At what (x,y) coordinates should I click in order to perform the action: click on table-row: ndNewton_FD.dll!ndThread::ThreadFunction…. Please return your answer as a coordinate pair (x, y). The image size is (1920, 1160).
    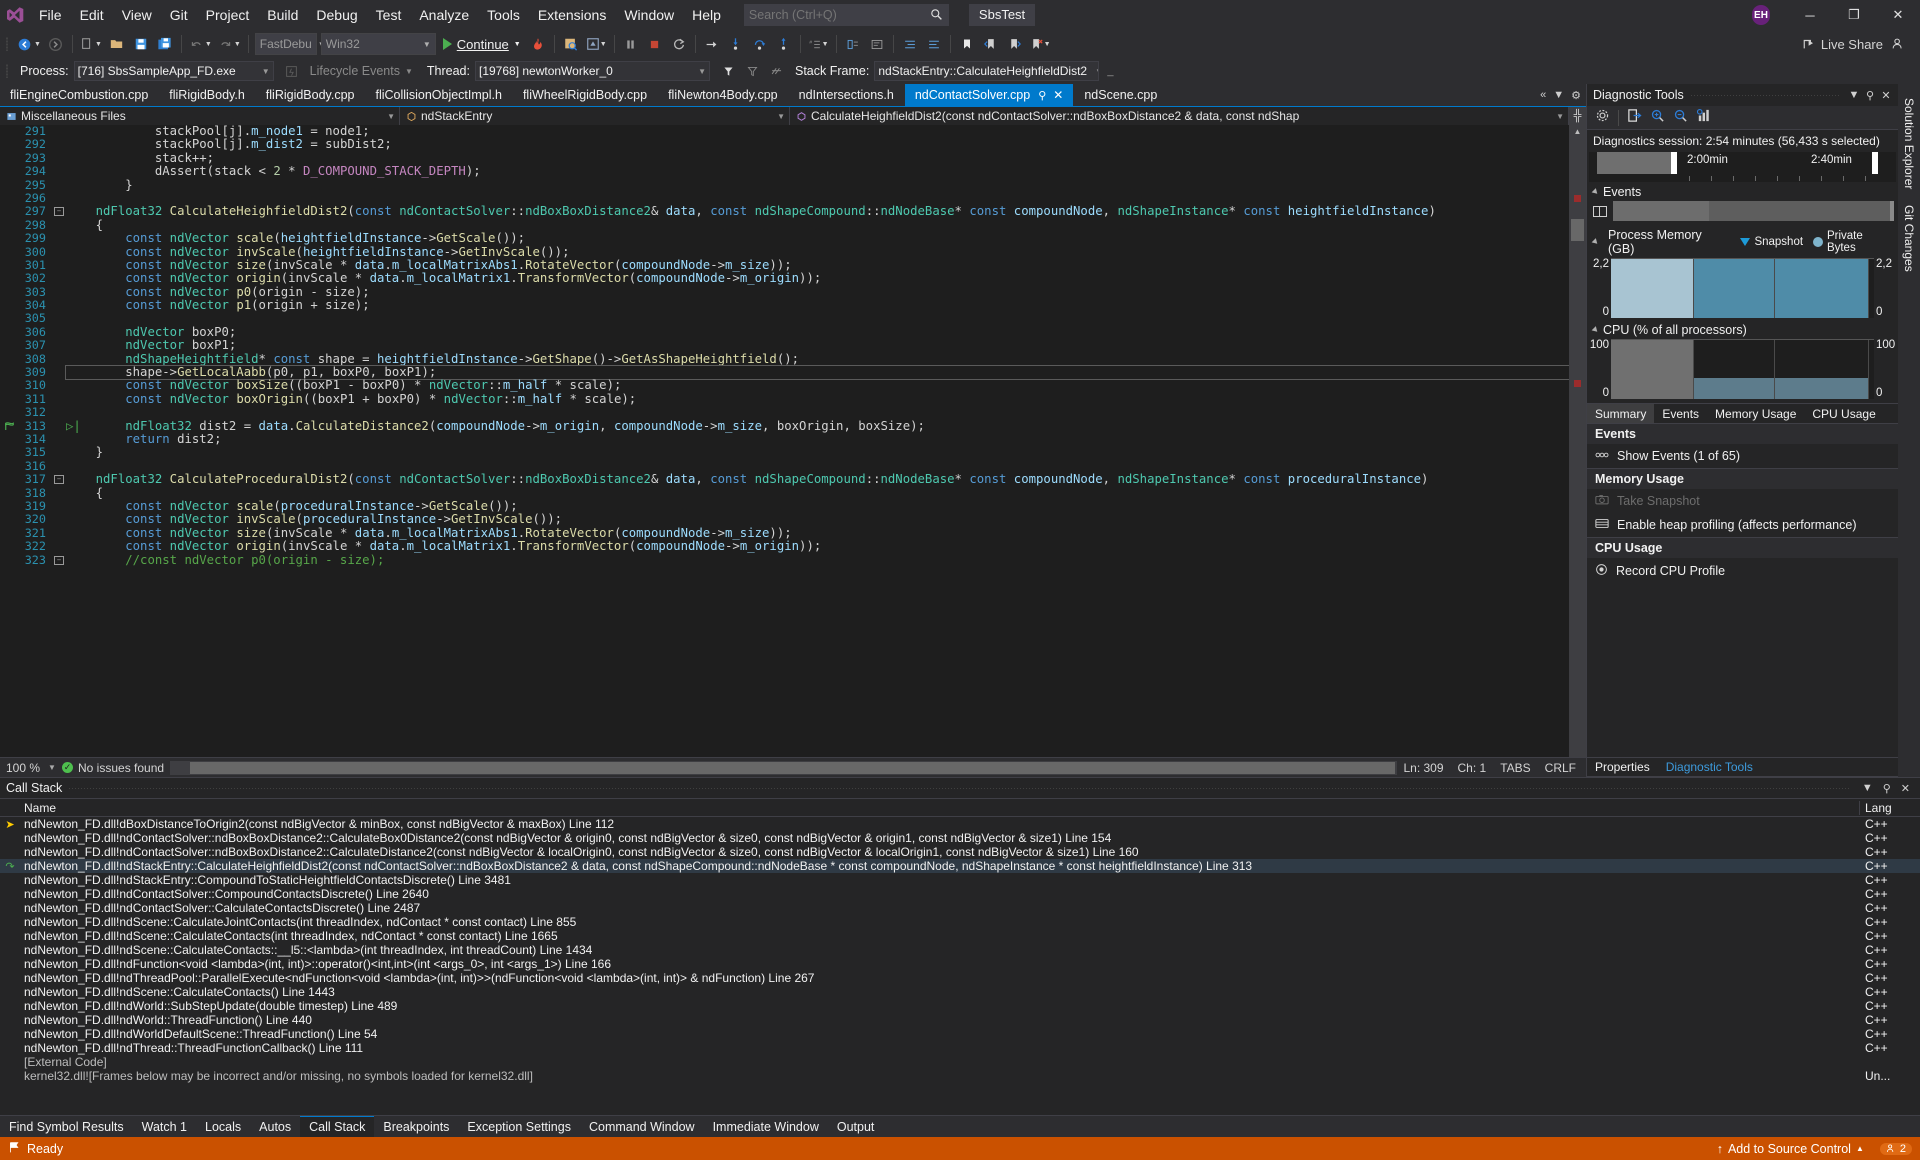
    Looking at the image, I should click on (960, 1048).